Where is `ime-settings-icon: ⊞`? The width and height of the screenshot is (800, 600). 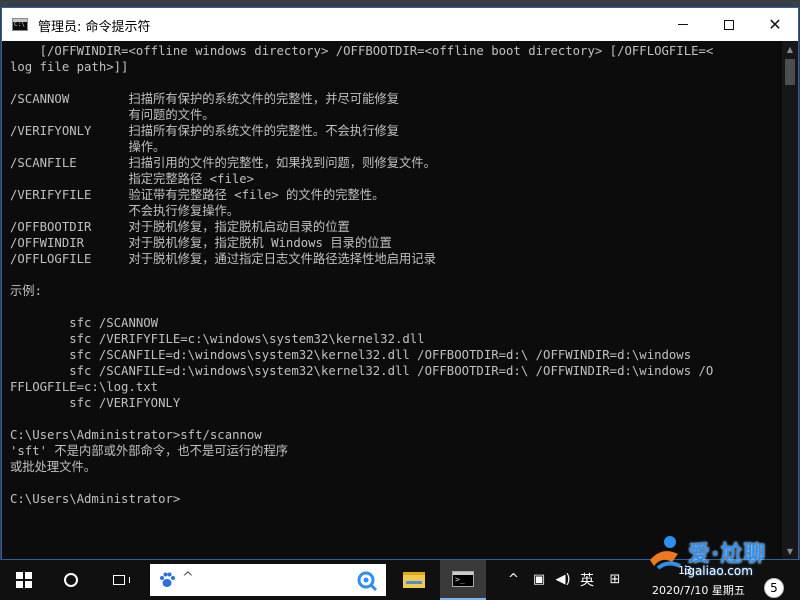
ime-settings-icon: ⊞ is located at coordinates (615, 579).